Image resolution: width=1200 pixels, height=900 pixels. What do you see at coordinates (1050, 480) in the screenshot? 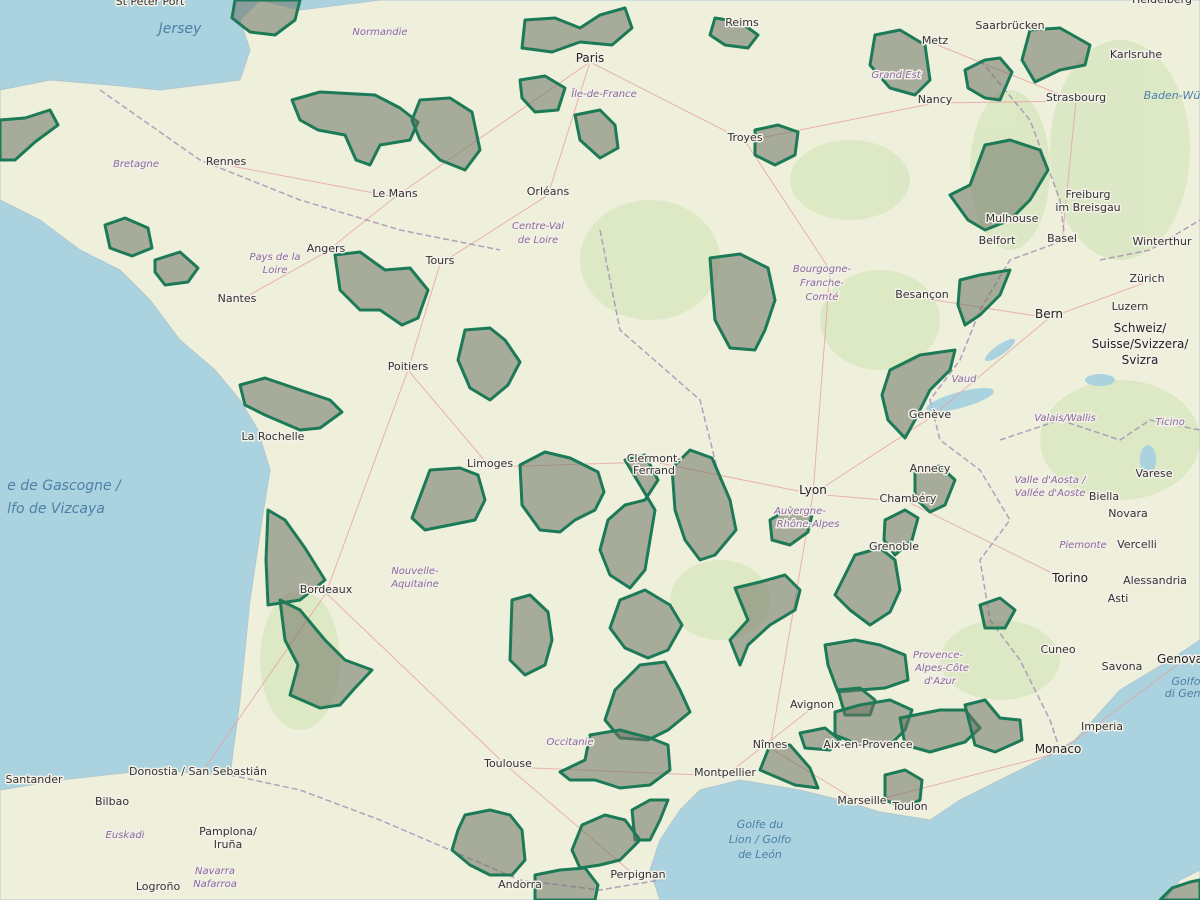
I see `region-label: Valle d'Aosta /` at bounding box center [1050, 480].